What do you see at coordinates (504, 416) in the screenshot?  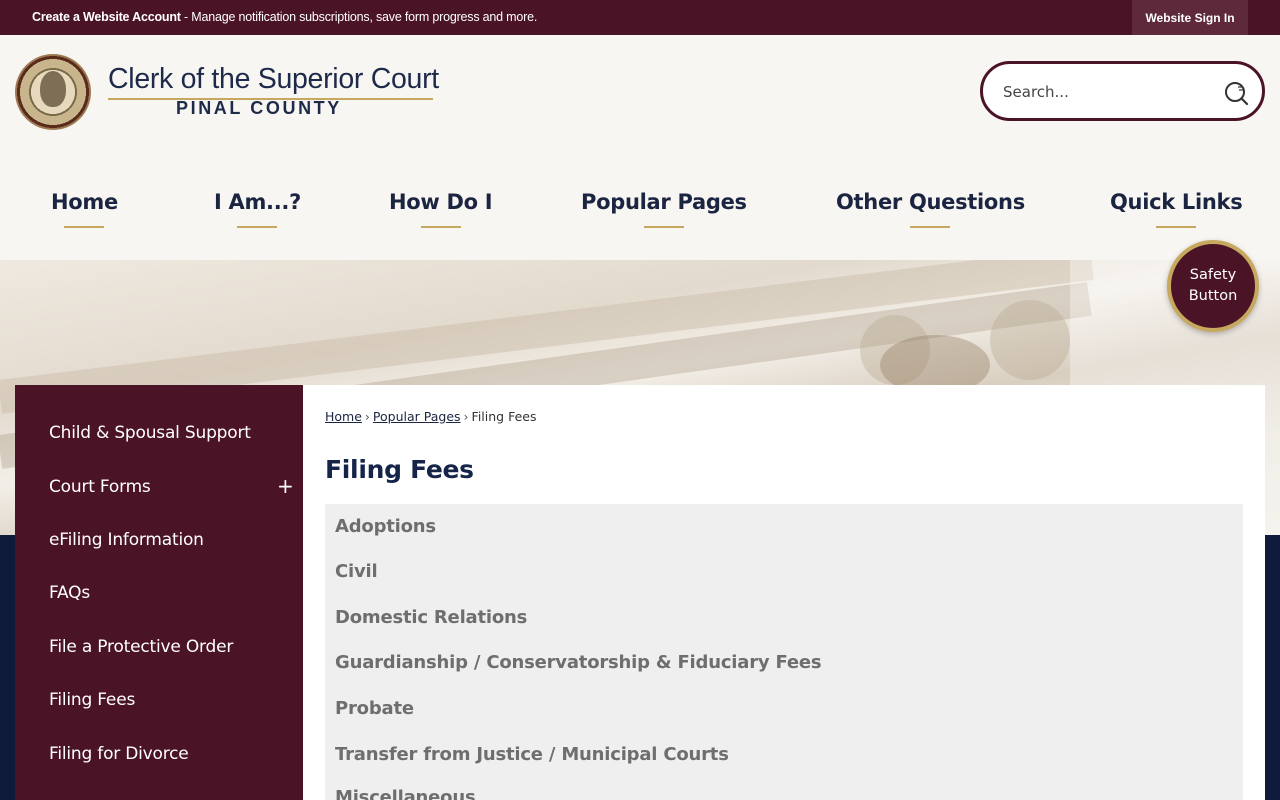 I see `breadcrumb-current: Filing Fees` at bounding box center [504, 416].